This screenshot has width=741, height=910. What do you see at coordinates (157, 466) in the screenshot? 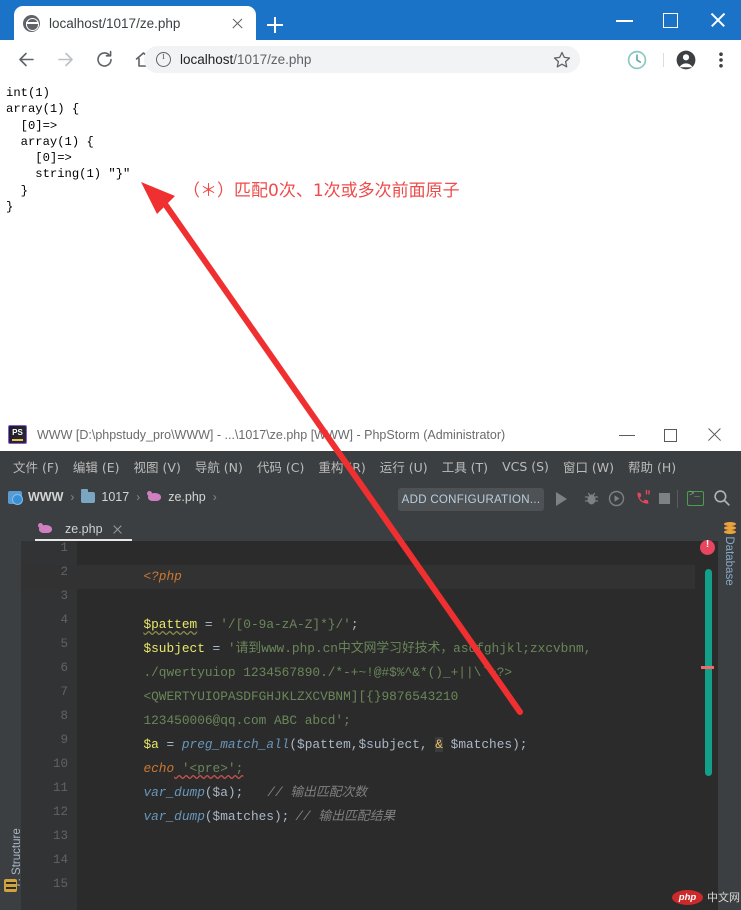
I see `menu-view: 视图 (V)` at bounding box center [157, 466].